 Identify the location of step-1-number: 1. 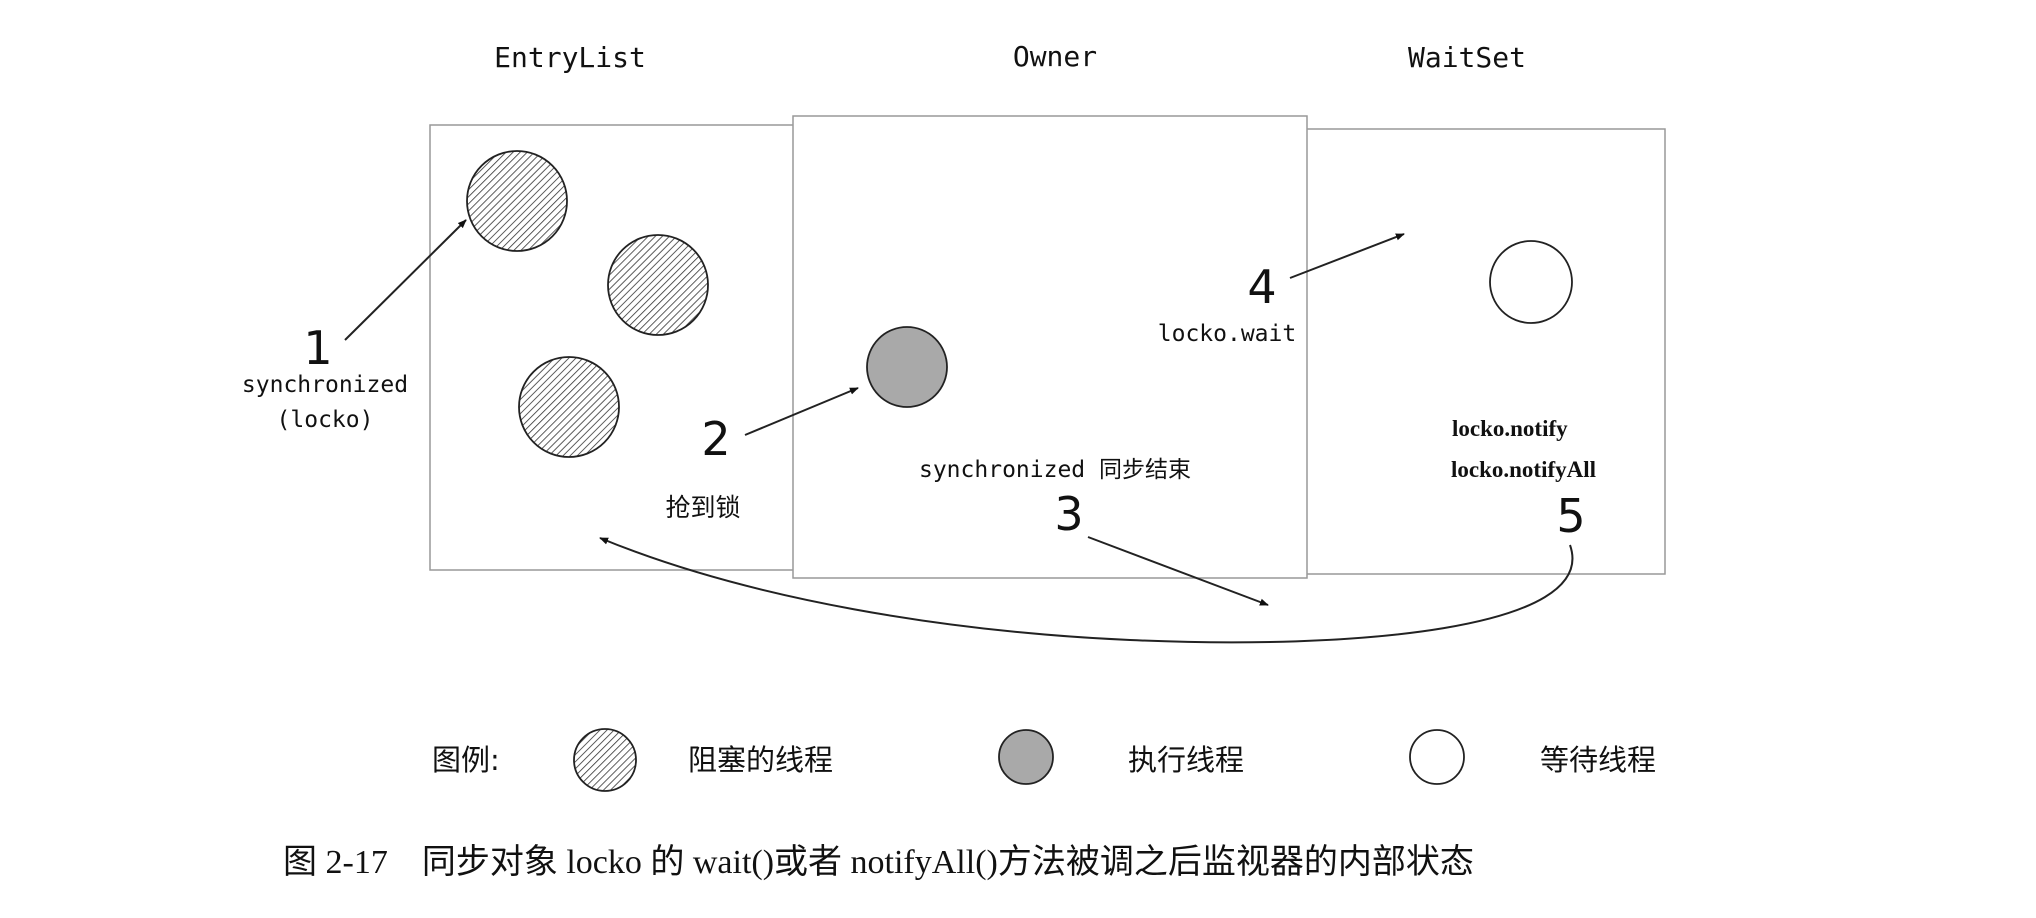
(317, 348).